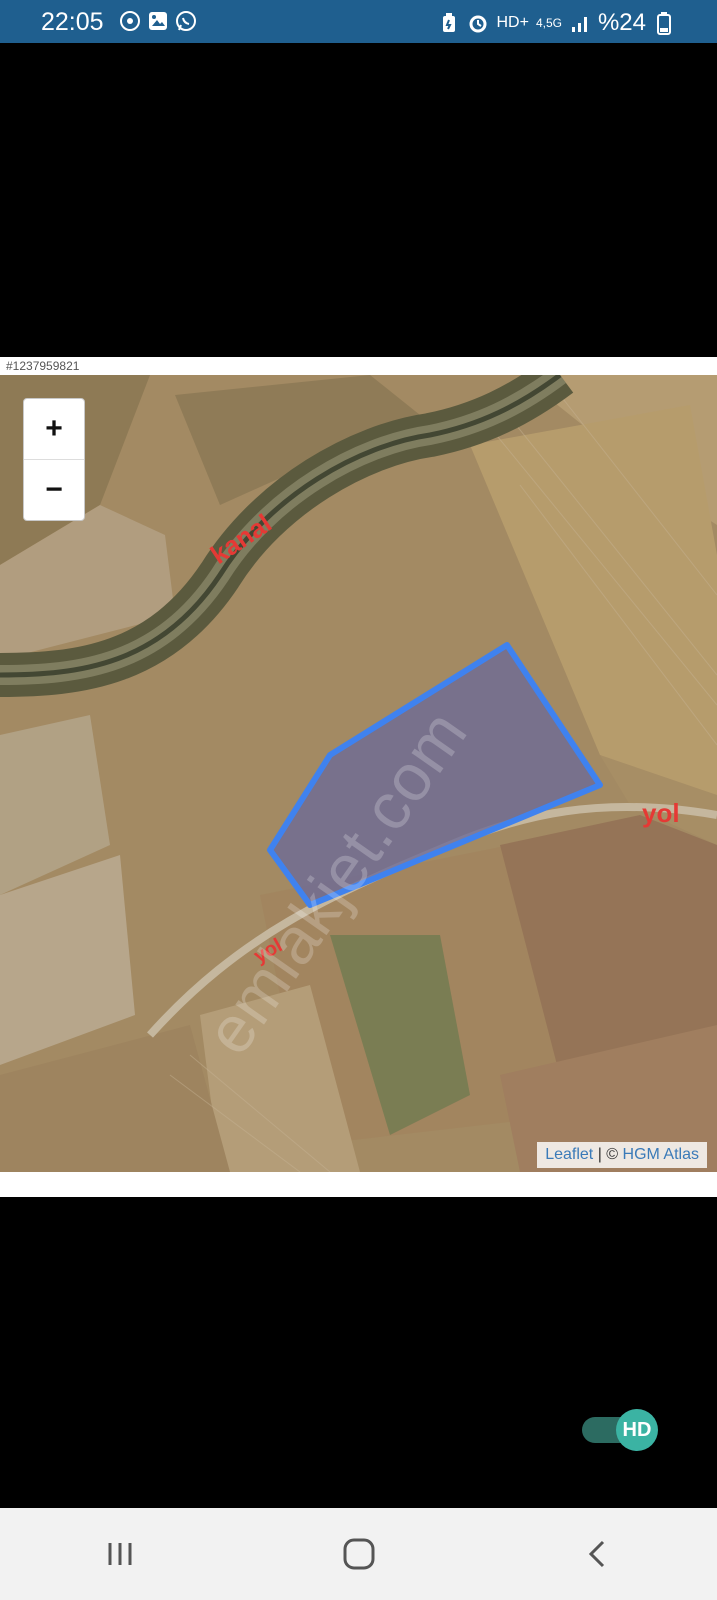 This screenshot has width=717, height=1600. I want to click on back-button, so click(598, 1554).